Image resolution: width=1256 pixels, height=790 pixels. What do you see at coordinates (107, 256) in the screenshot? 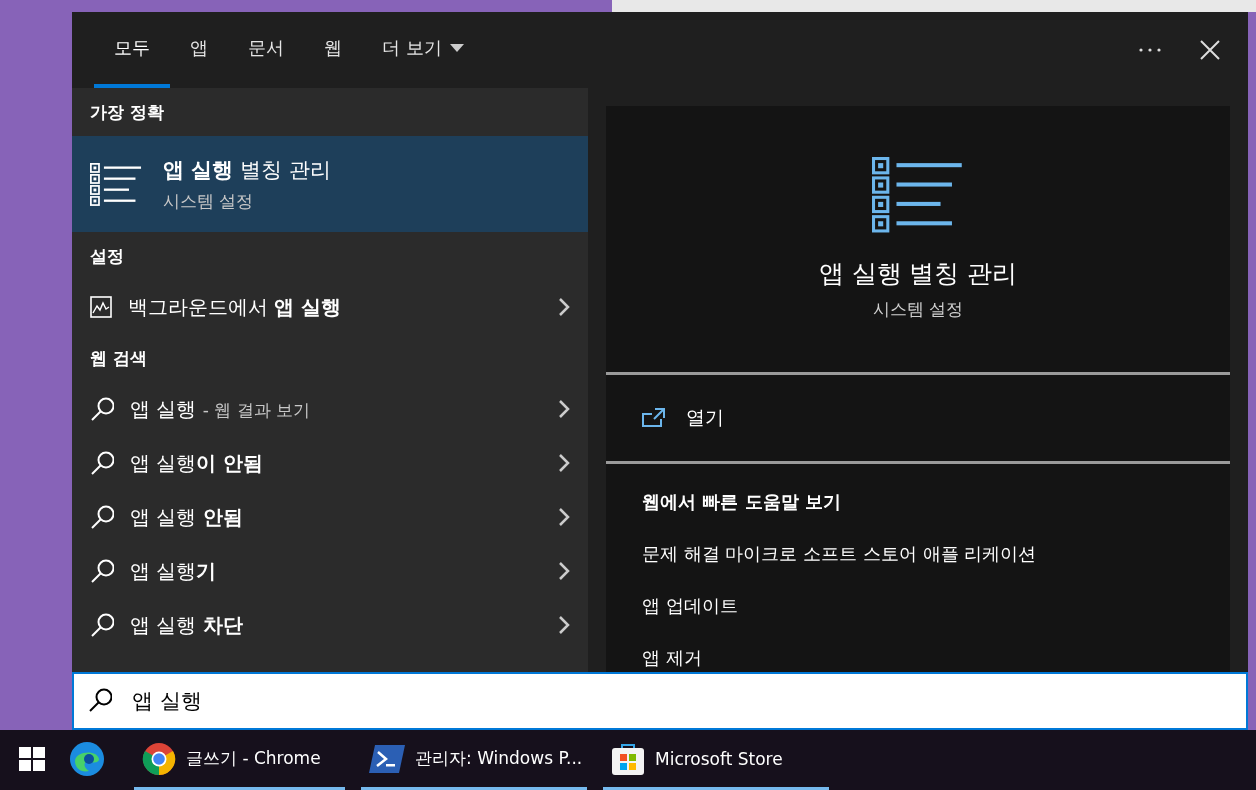
I see `section-heading: 설정` at bounding box center [107, 256].